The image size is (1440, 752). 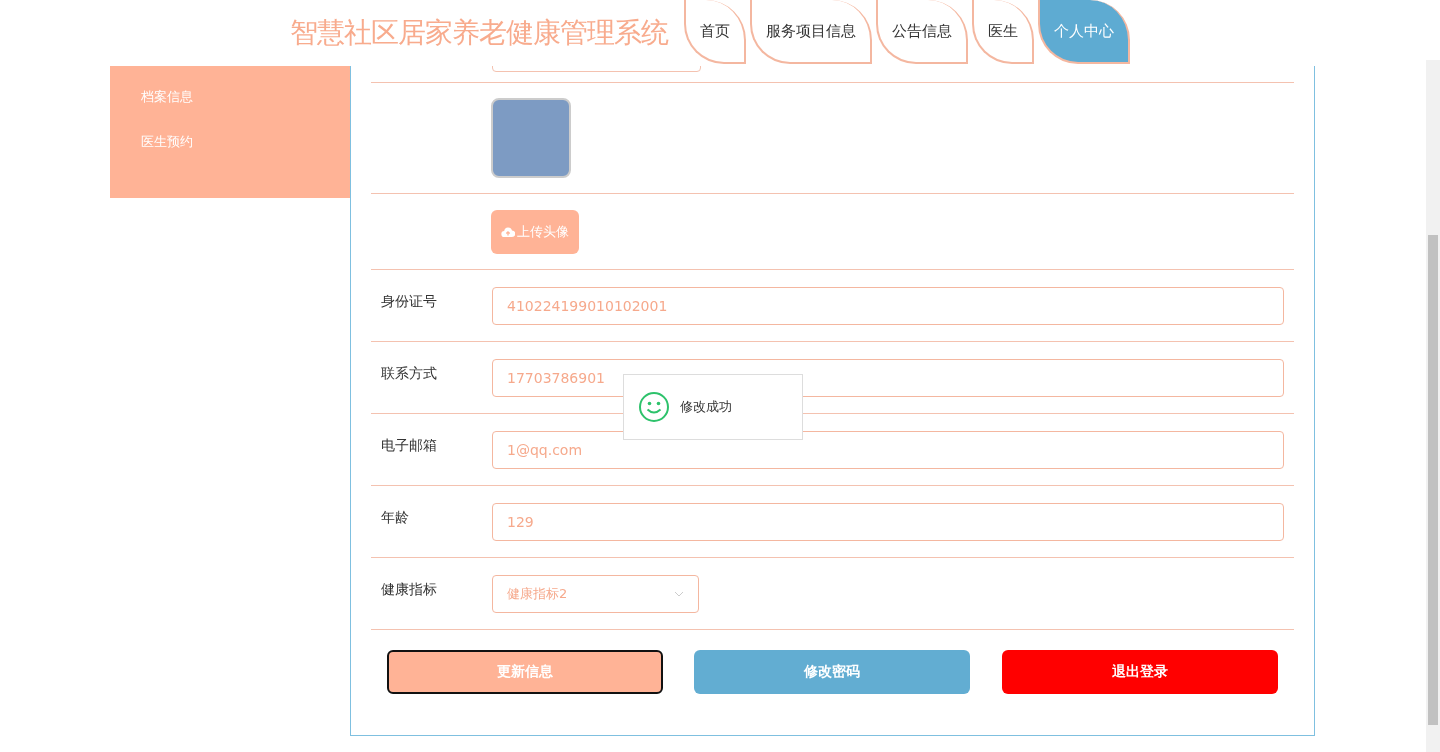 What do you see at coordinates (922, 32) in the screenshot?
I see `nav-tab: 公告信息` at bounding box center [922, 32].